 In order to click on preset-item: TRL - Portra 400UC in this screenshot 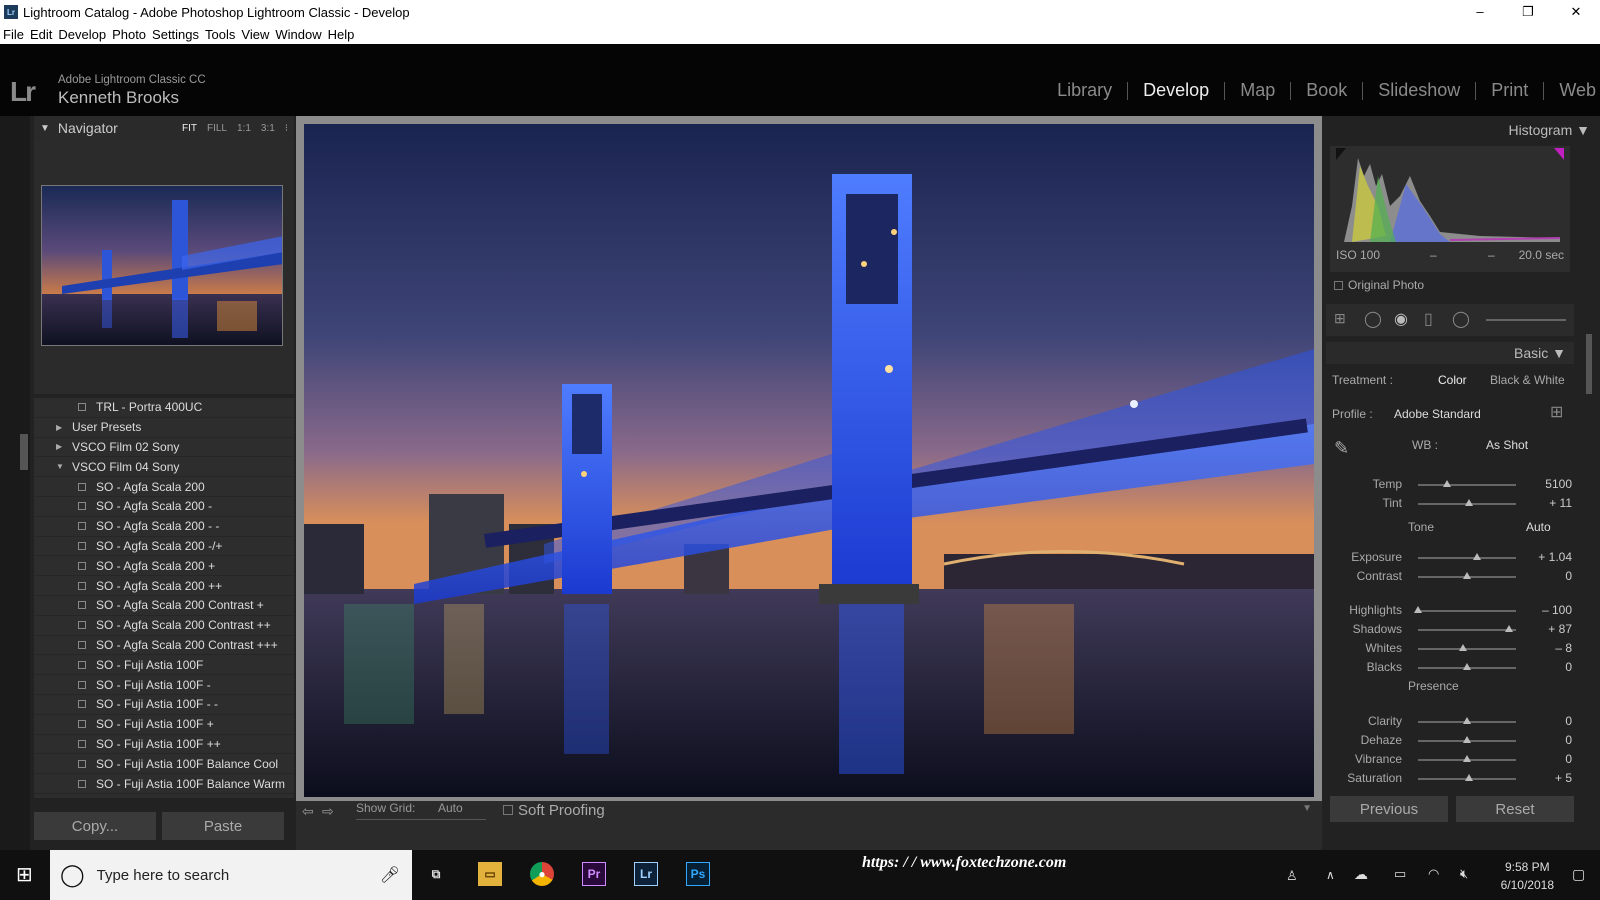, I will do `click(164, 408)`.